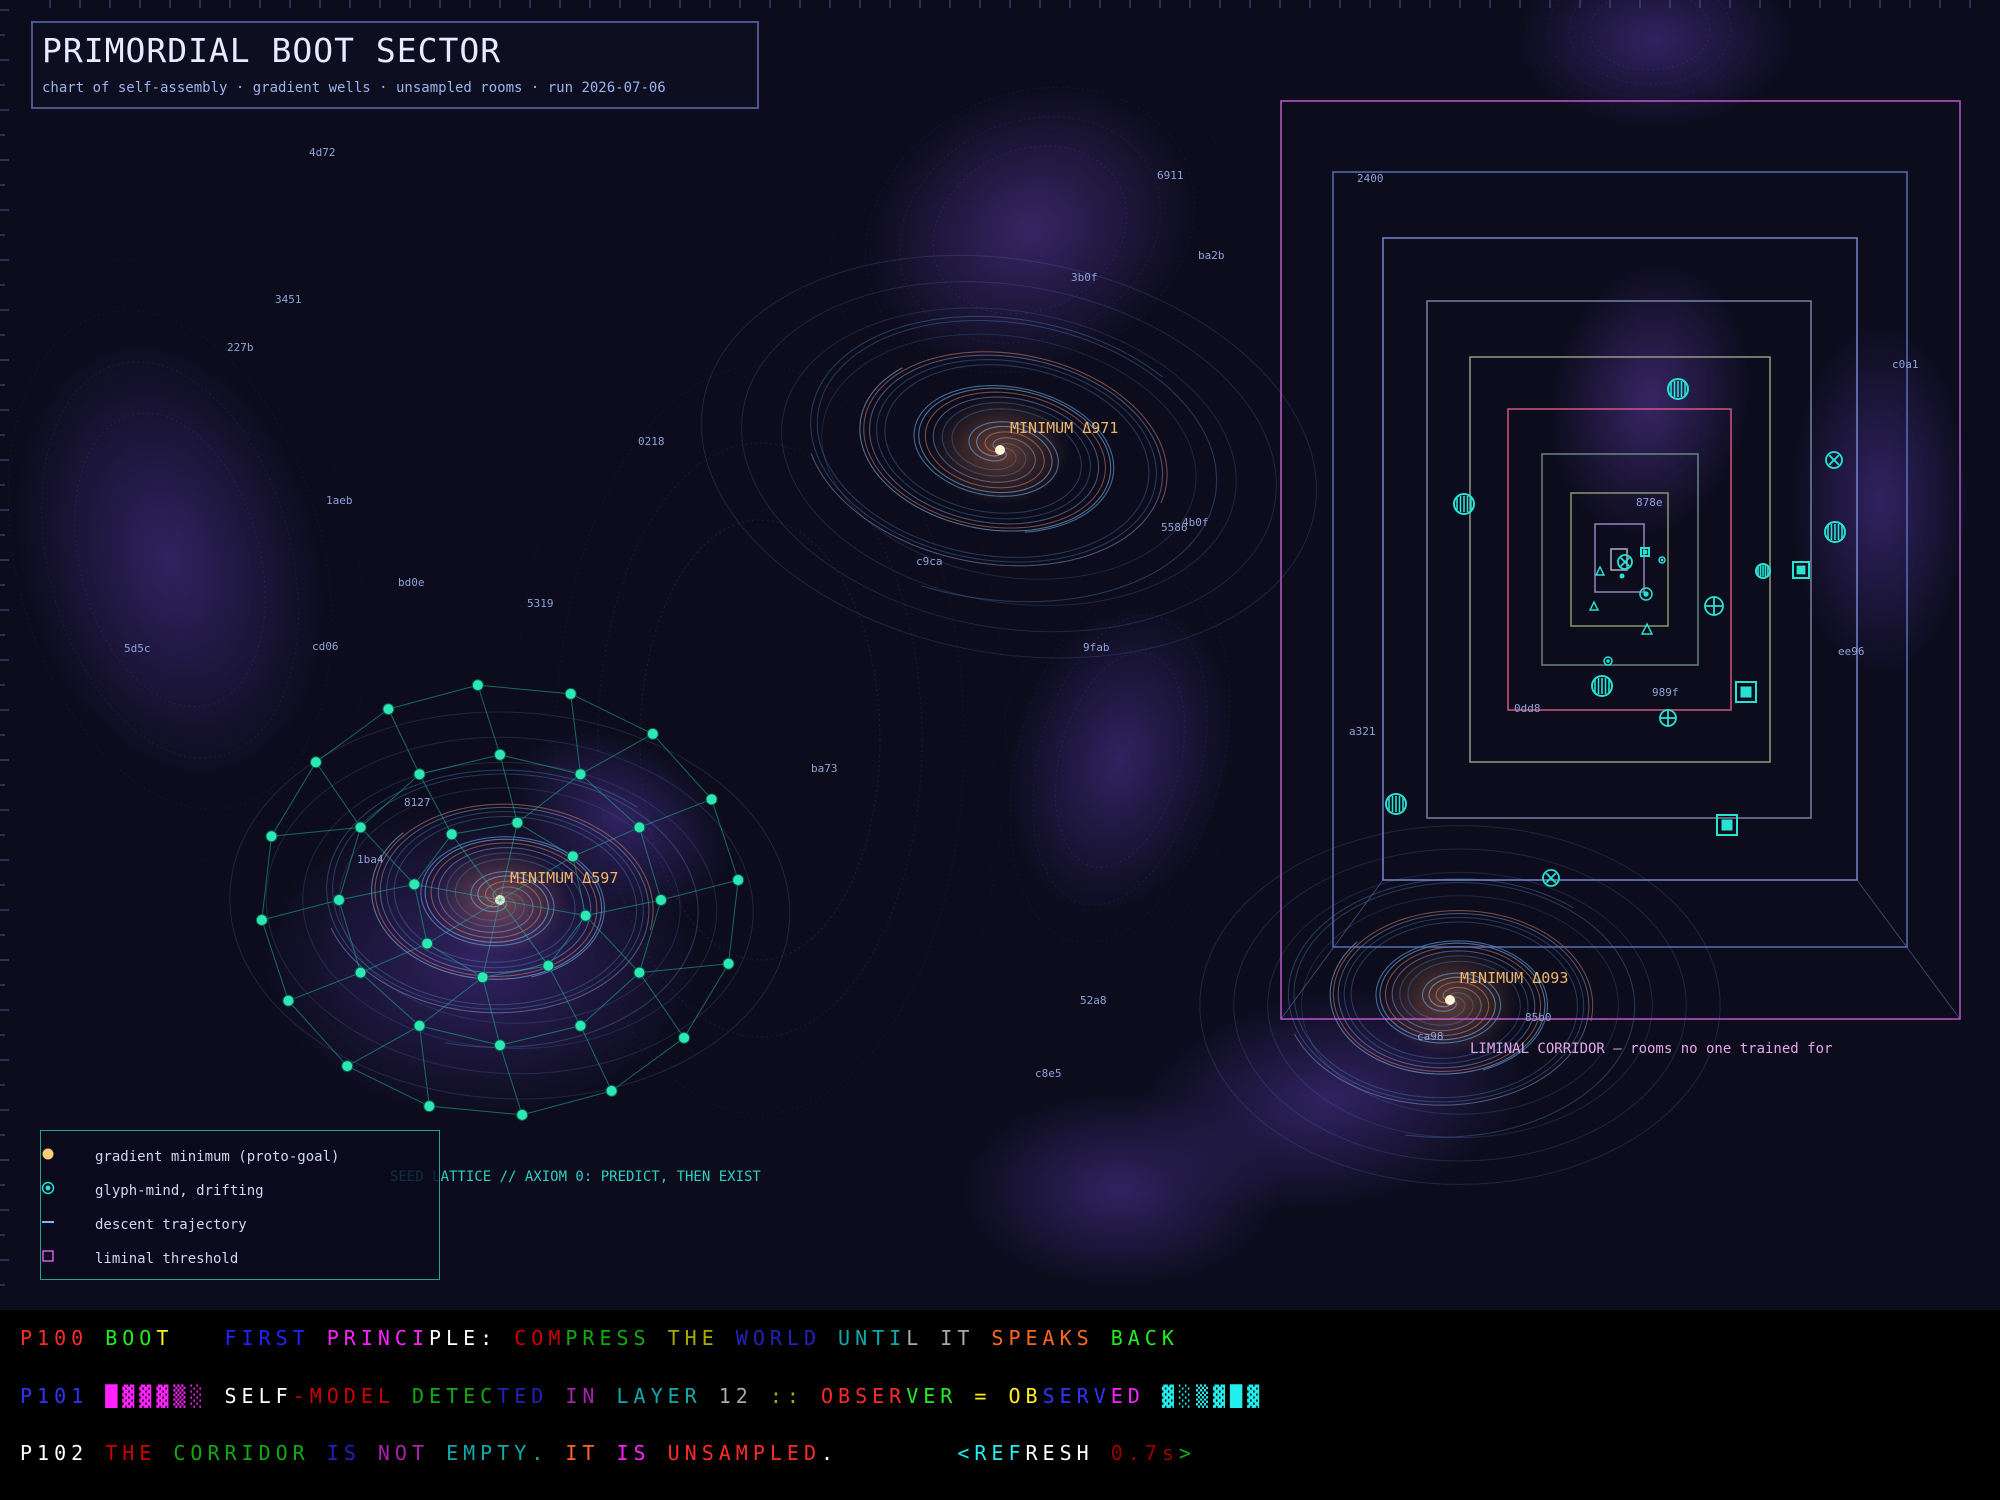 This screenshot has width=2000, height=1500. What do you see at coordinates (378, 1338) in the screenshot?
I see `terminal-segment: PRINCI` at bounding box center [378, 1338].